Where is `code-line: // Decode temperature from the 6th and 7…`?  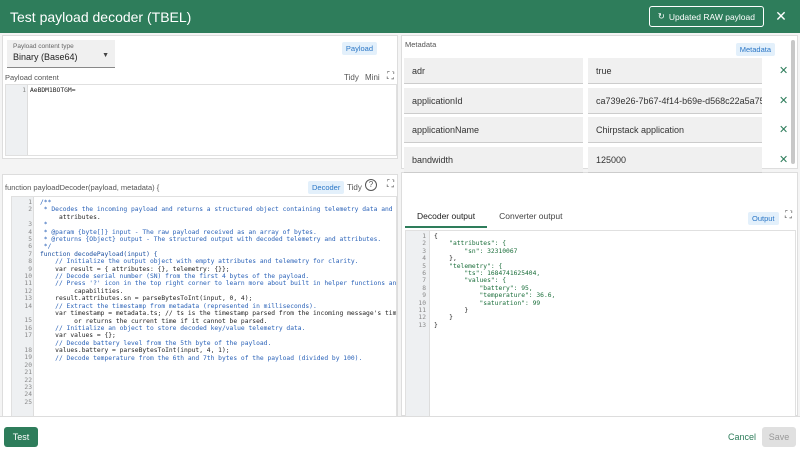 code-line: // Decode temperature from the 6th and 7… is located at coordinates (201, 358).